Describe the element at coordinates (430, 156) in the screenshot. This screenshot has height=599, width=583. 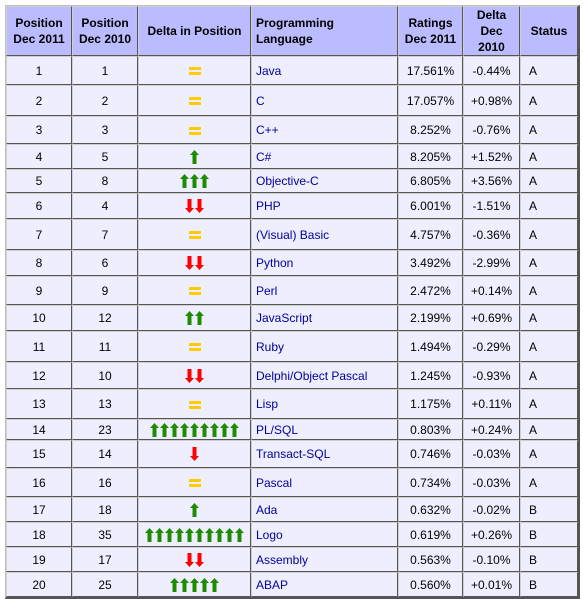
I see `rating-value: 8.205%` at that location.